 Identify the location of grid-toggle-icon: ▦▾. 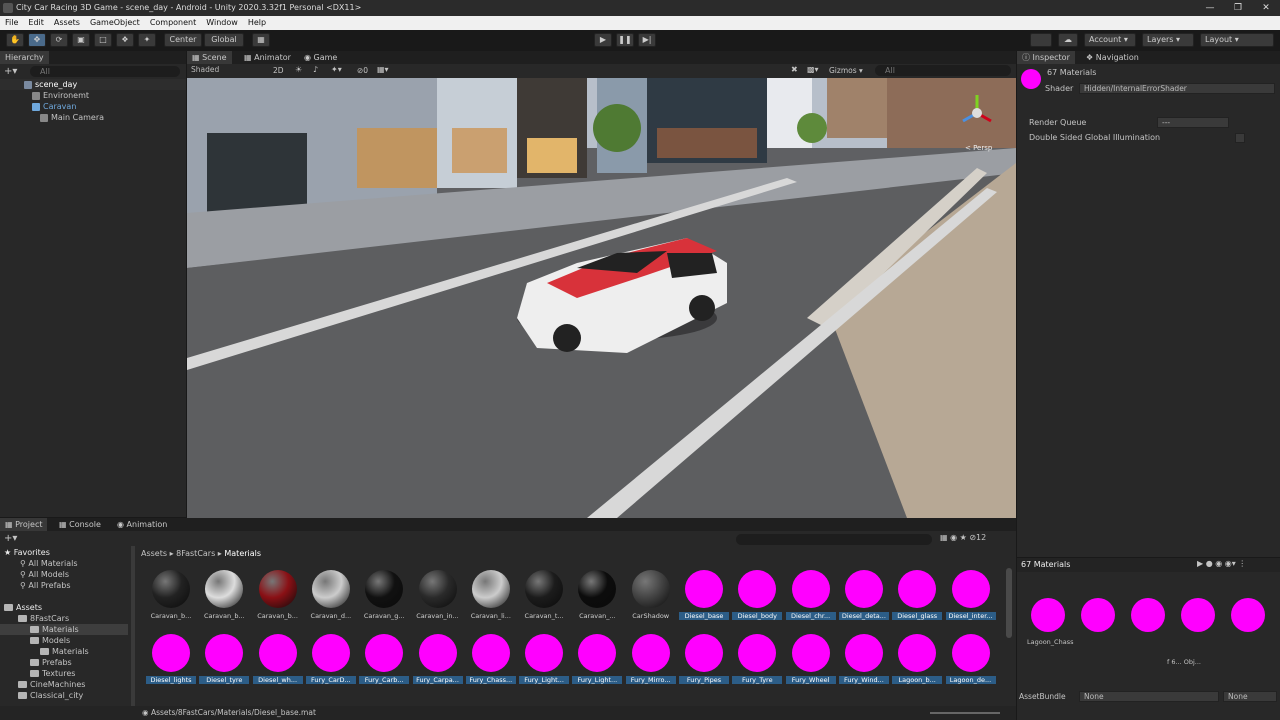
(383, 69).